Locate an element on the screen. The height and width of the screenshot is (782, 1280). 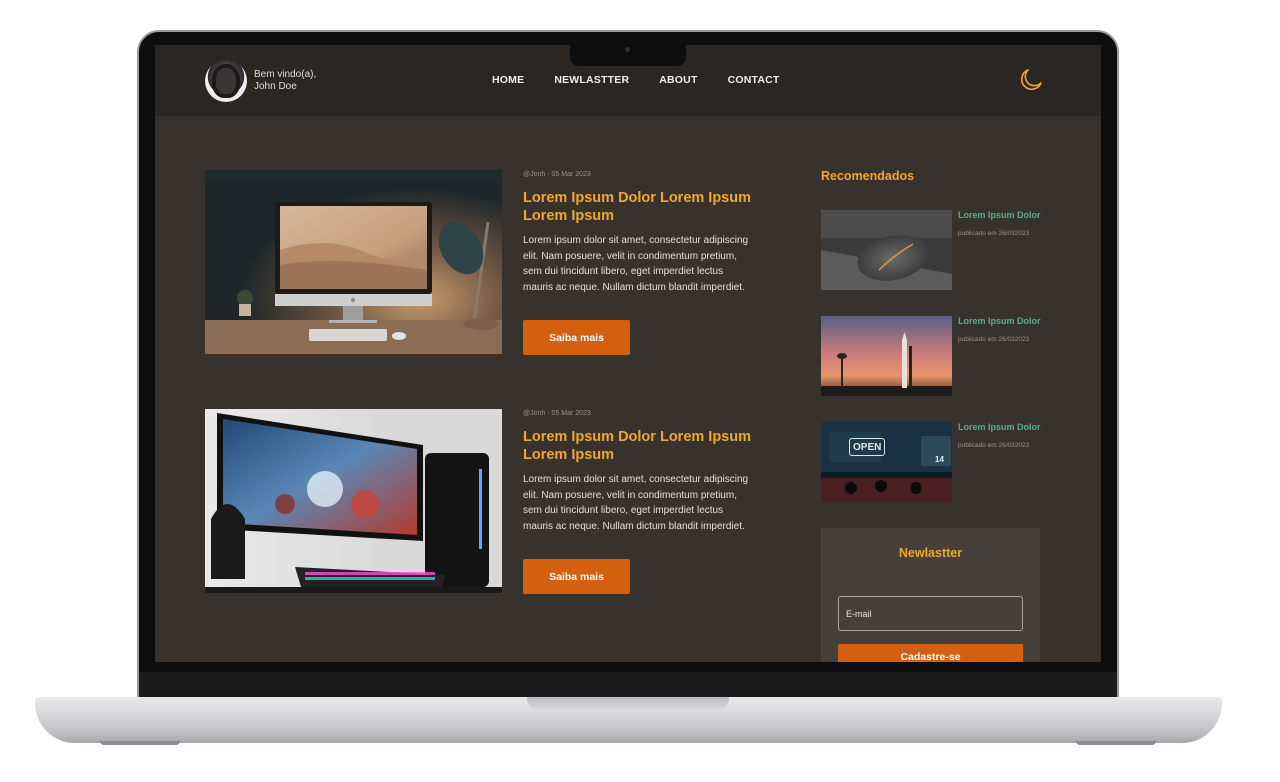
sidebar-title: Recomendados is located at coordinates (868, 176).